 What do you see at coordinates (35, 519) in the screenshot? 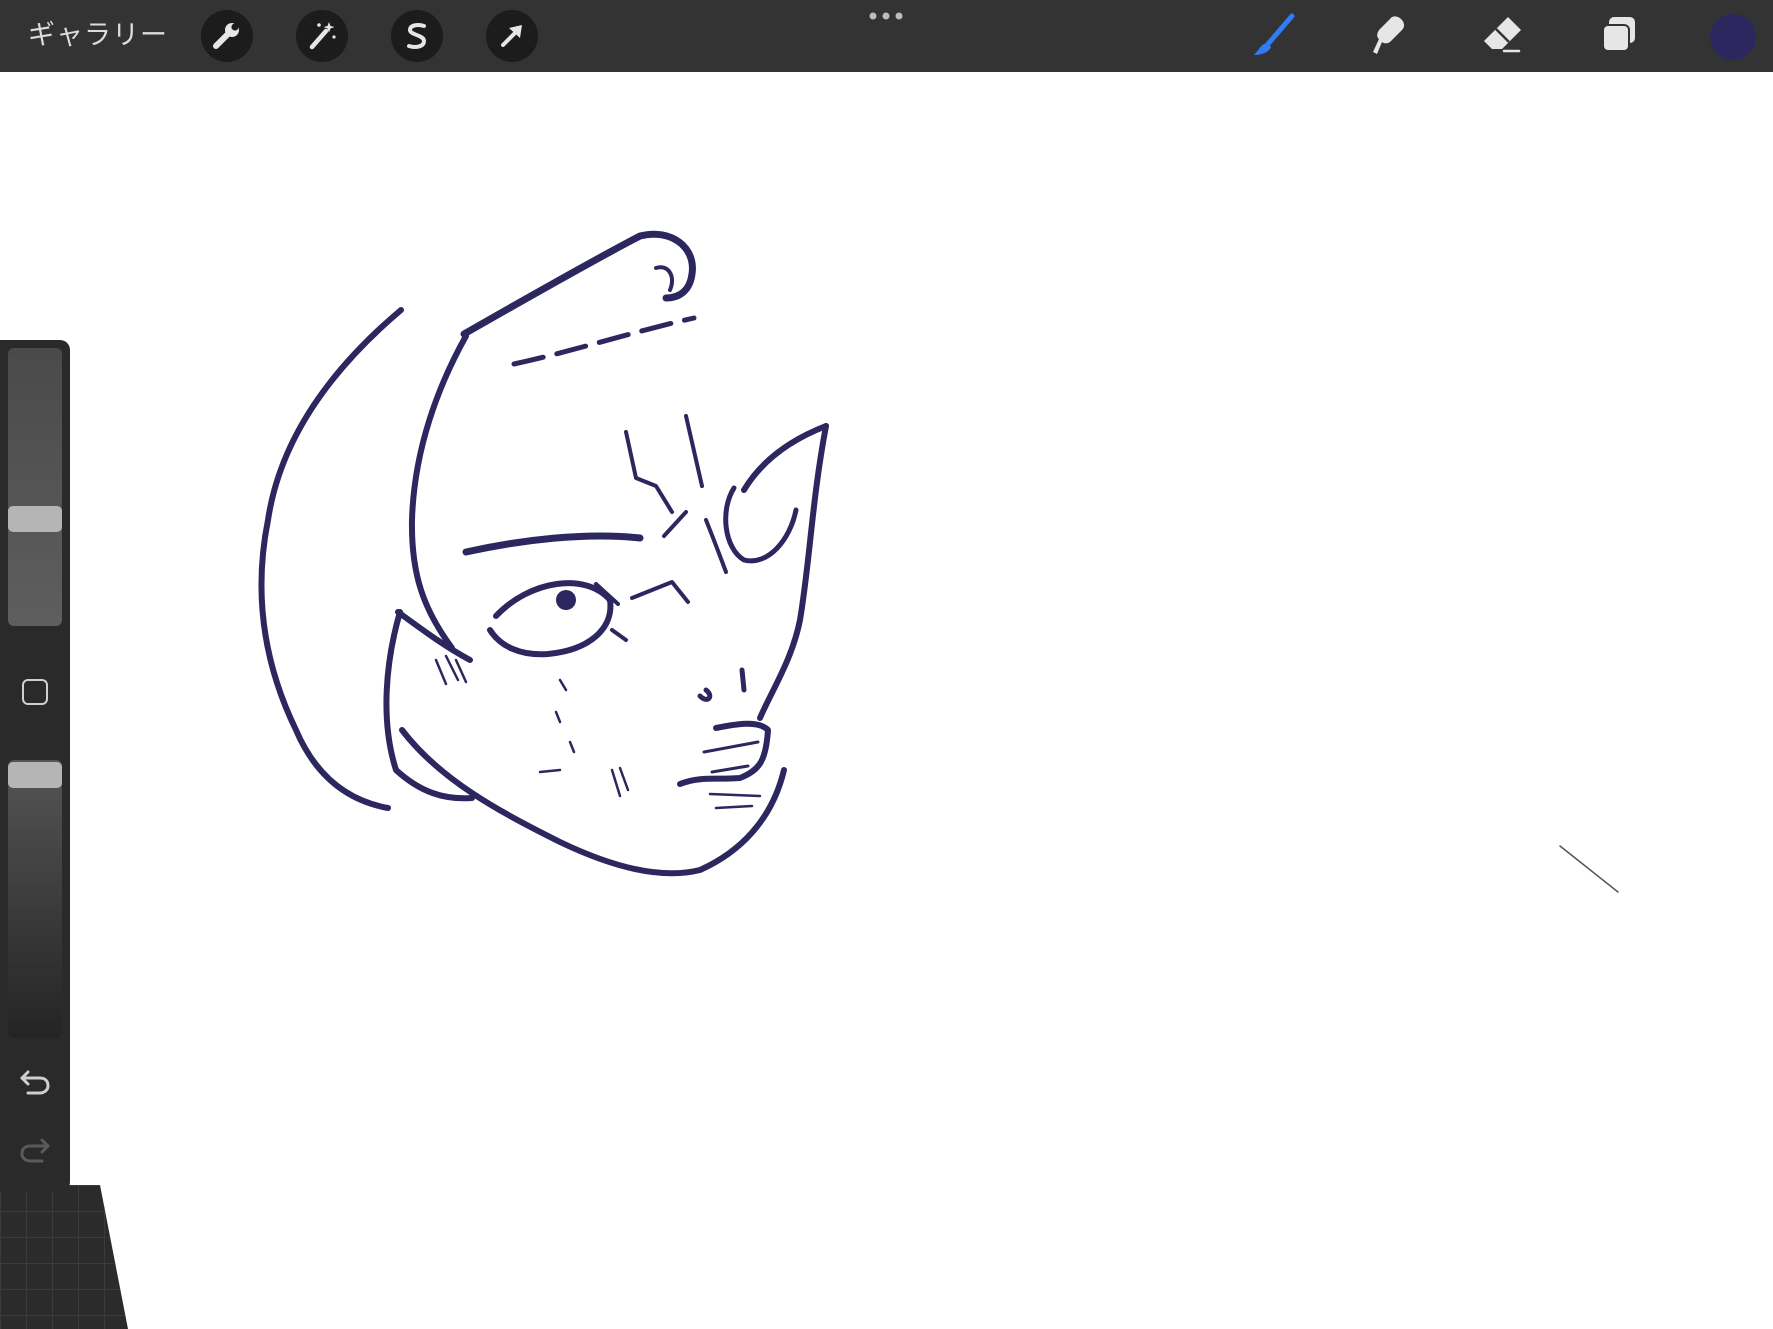
I see `brush-size-handle` at bounding box center [35, 519].